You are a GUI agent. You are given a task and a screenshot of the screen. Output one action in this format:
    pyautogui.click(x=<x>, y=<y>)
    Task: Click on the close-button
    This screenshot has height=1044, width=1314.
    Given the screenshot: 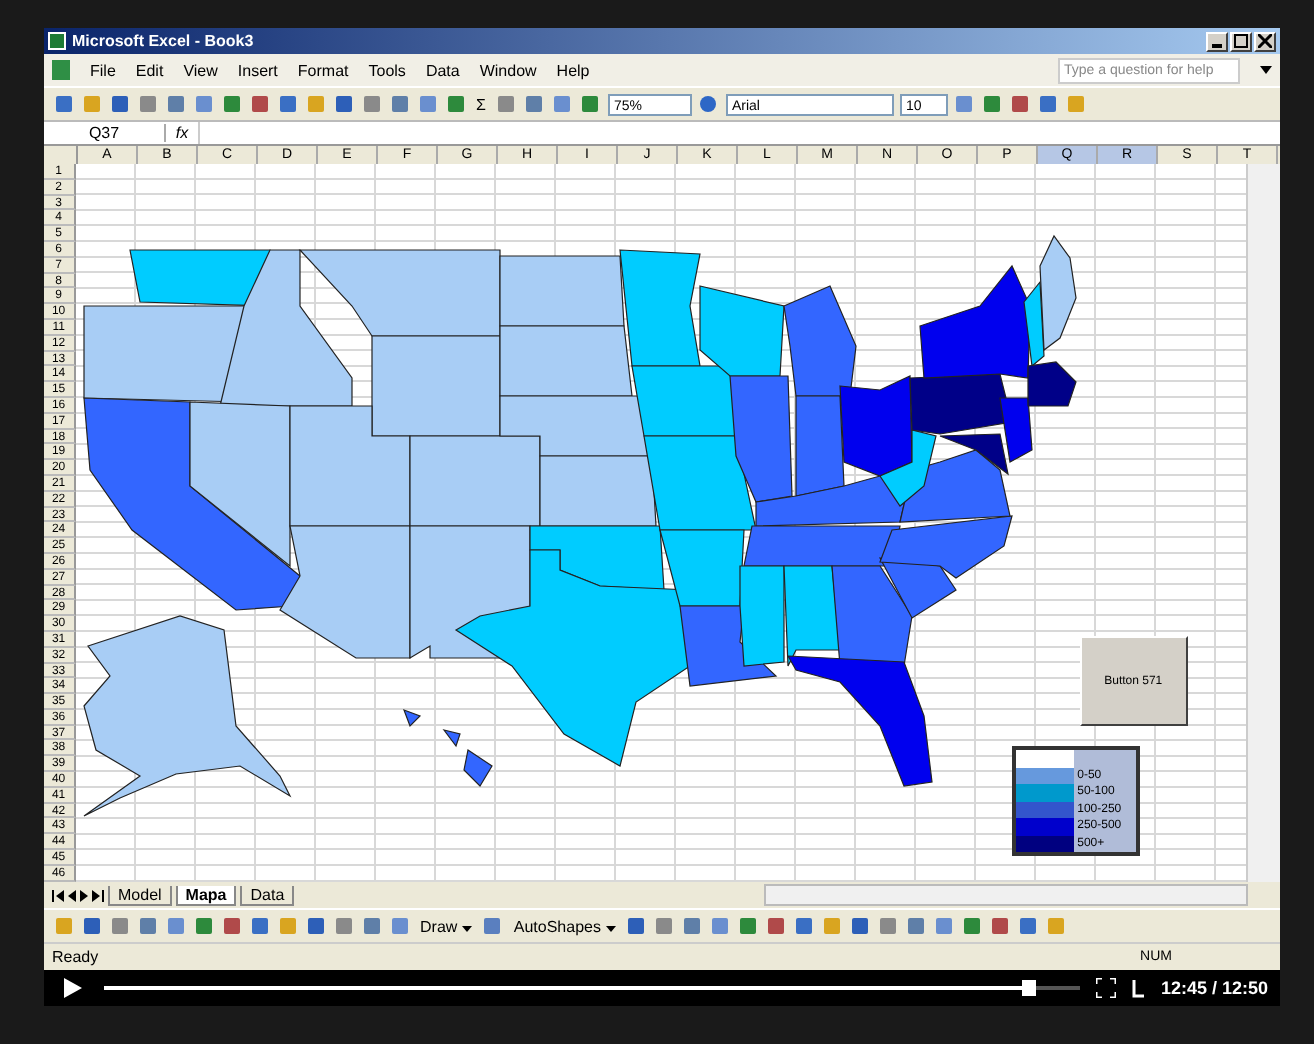 What is the action you would take?
    pyautogui.click(x=1265, y=41)
    